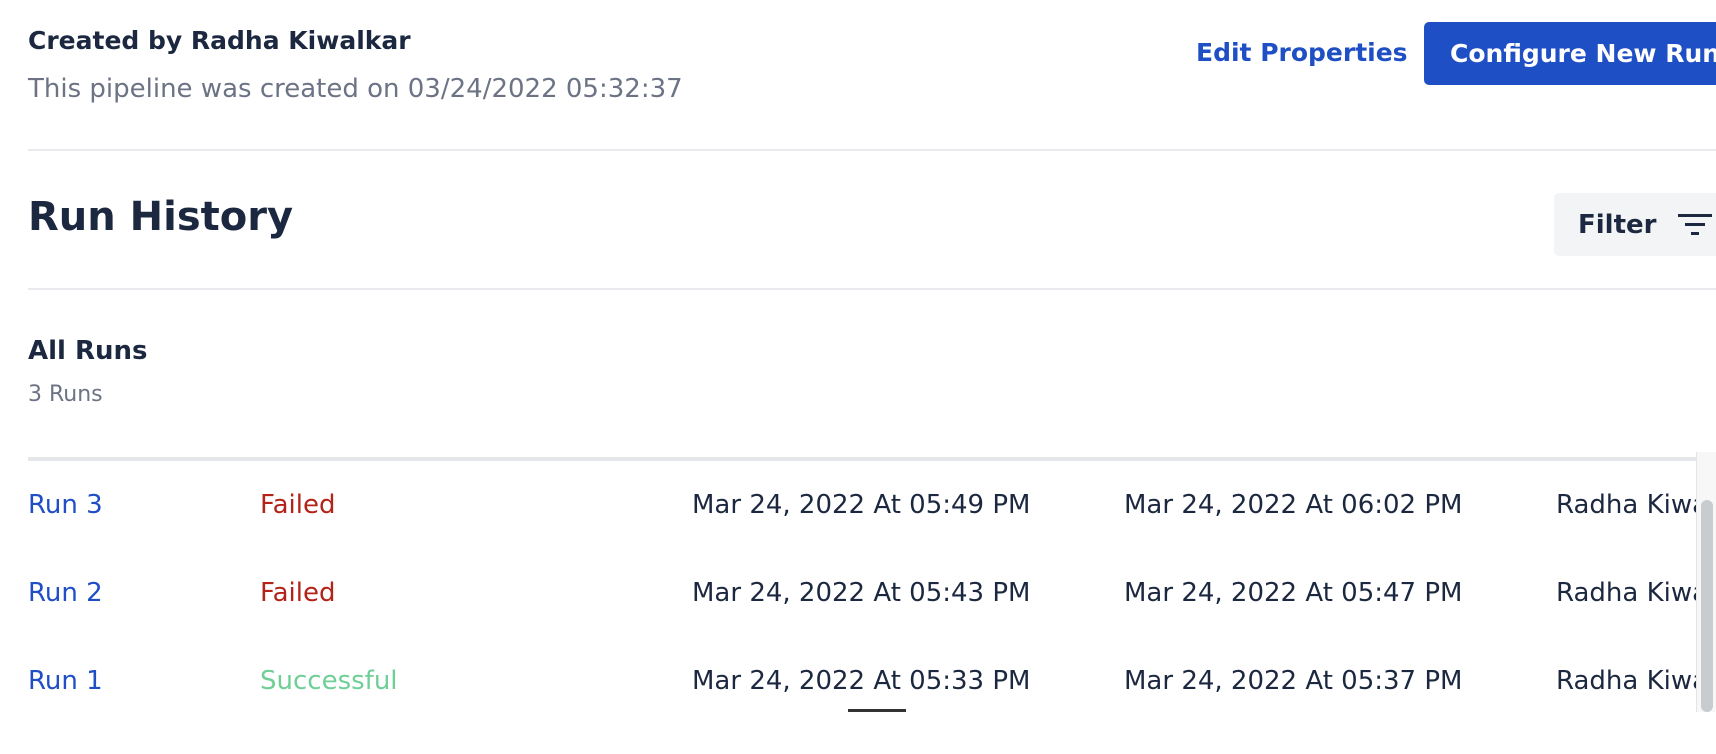 The height and width of the screenshot is (754, 1716). What do you see at coordinates (1583, 53) in the screenshot?
I see `configure-new-run-label: Configure New Run` at bounding box center [1583, 53].